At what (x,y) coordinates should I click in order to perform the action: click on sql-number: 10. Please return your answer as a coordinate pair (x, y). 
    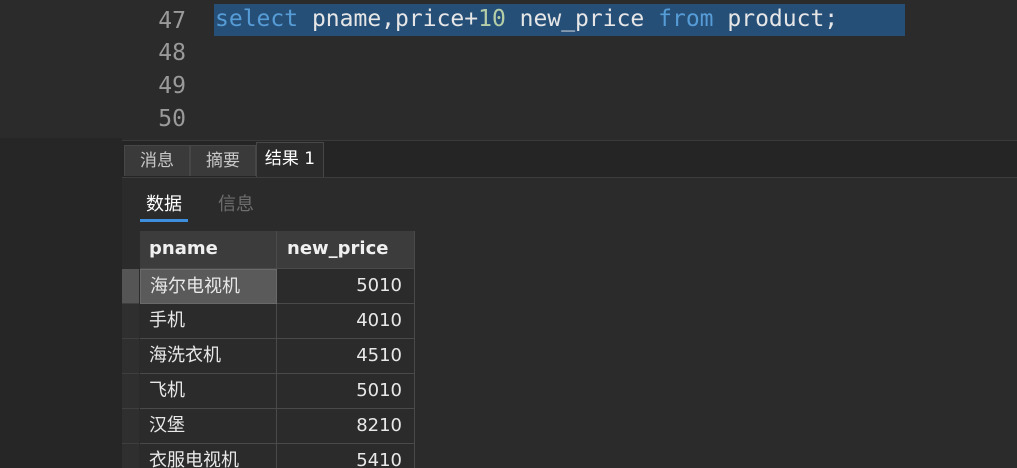
    Looking at the image, I should click on (492, 19).